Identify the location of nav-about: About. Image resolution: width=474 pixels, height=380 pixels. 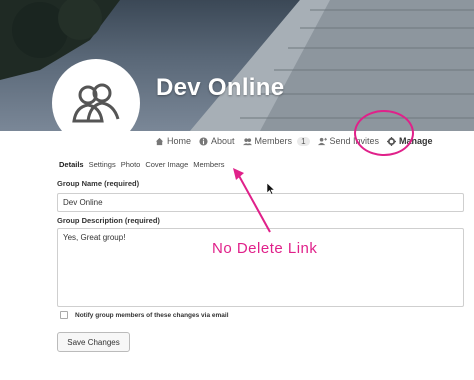
(217, 141).